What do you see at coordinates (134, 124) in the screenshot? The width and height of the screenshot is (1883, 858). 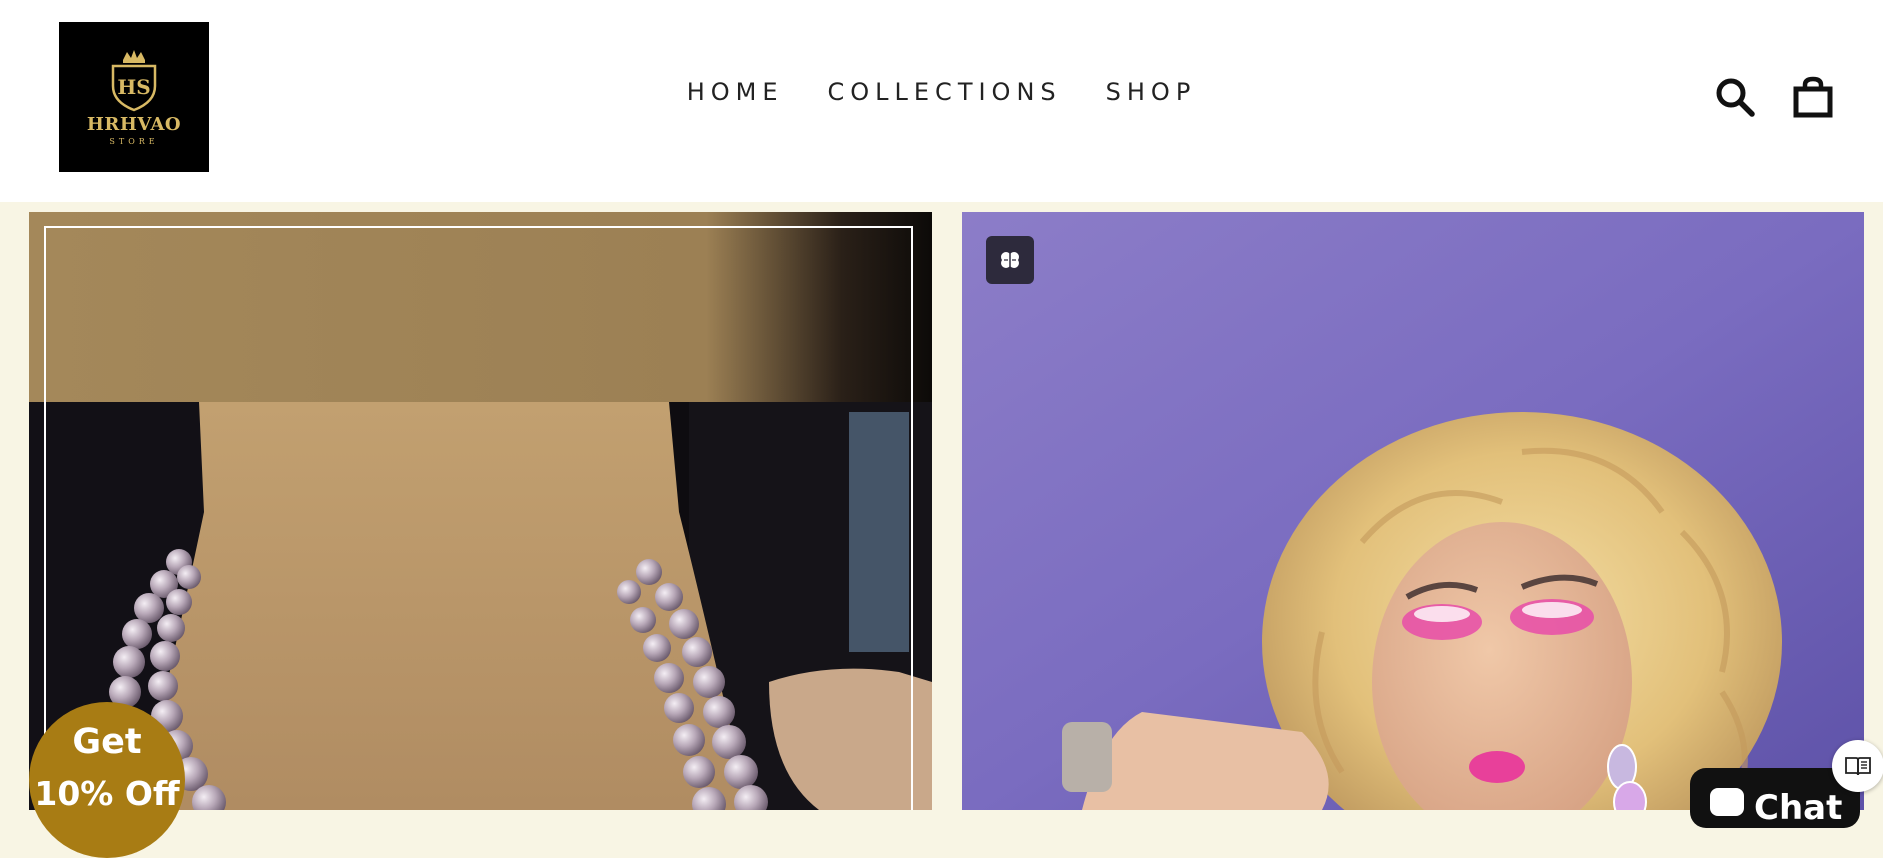 I see `logo-name: HRHVAO` at bounding box center [134, 124].